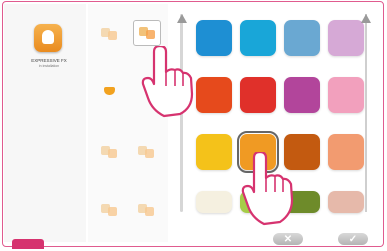  I want to click on tool-small-a, so click(109, 210).